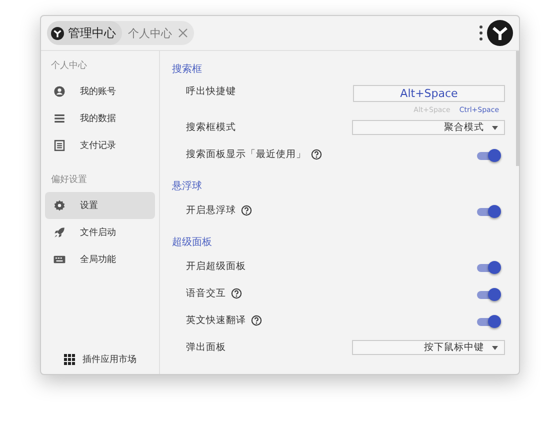  Describe the element at coordinates (100, 205) in the screenshot. I see `sidebar-item: 设置` at that location.